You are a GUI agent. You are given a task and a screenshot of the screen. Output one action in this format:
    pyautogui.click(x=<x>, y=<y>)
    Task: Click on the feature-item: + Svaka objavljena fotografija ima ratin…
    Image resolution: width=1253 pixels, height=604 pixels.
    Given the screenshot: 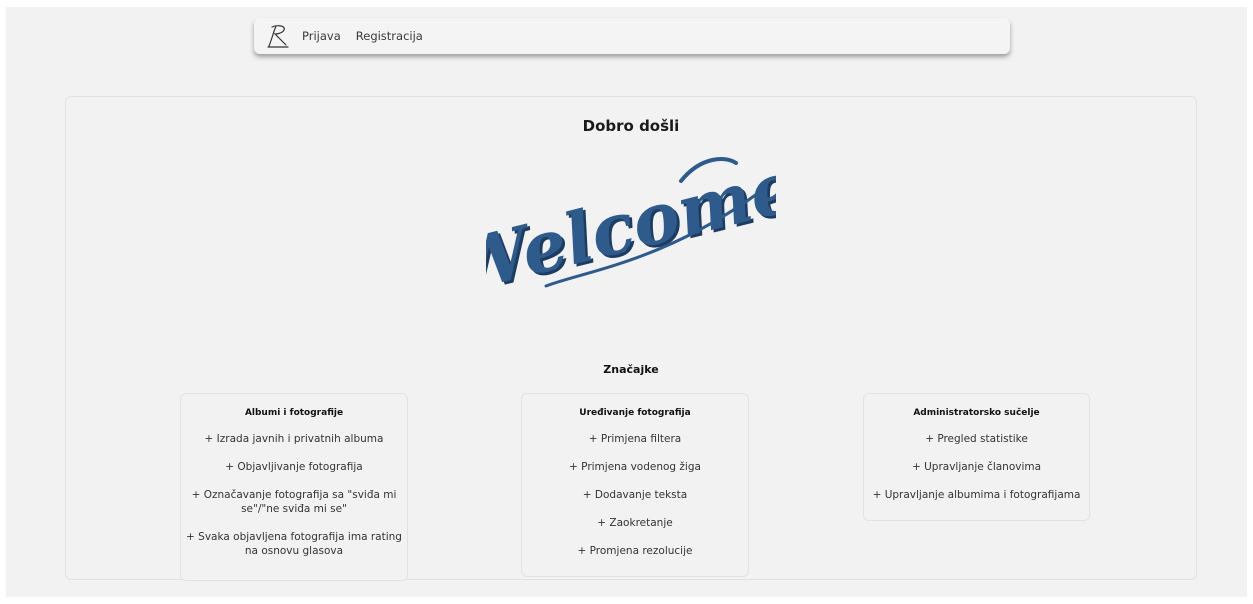 What is the action you would take?
    pyautogui.click(x=294, y=544)
    